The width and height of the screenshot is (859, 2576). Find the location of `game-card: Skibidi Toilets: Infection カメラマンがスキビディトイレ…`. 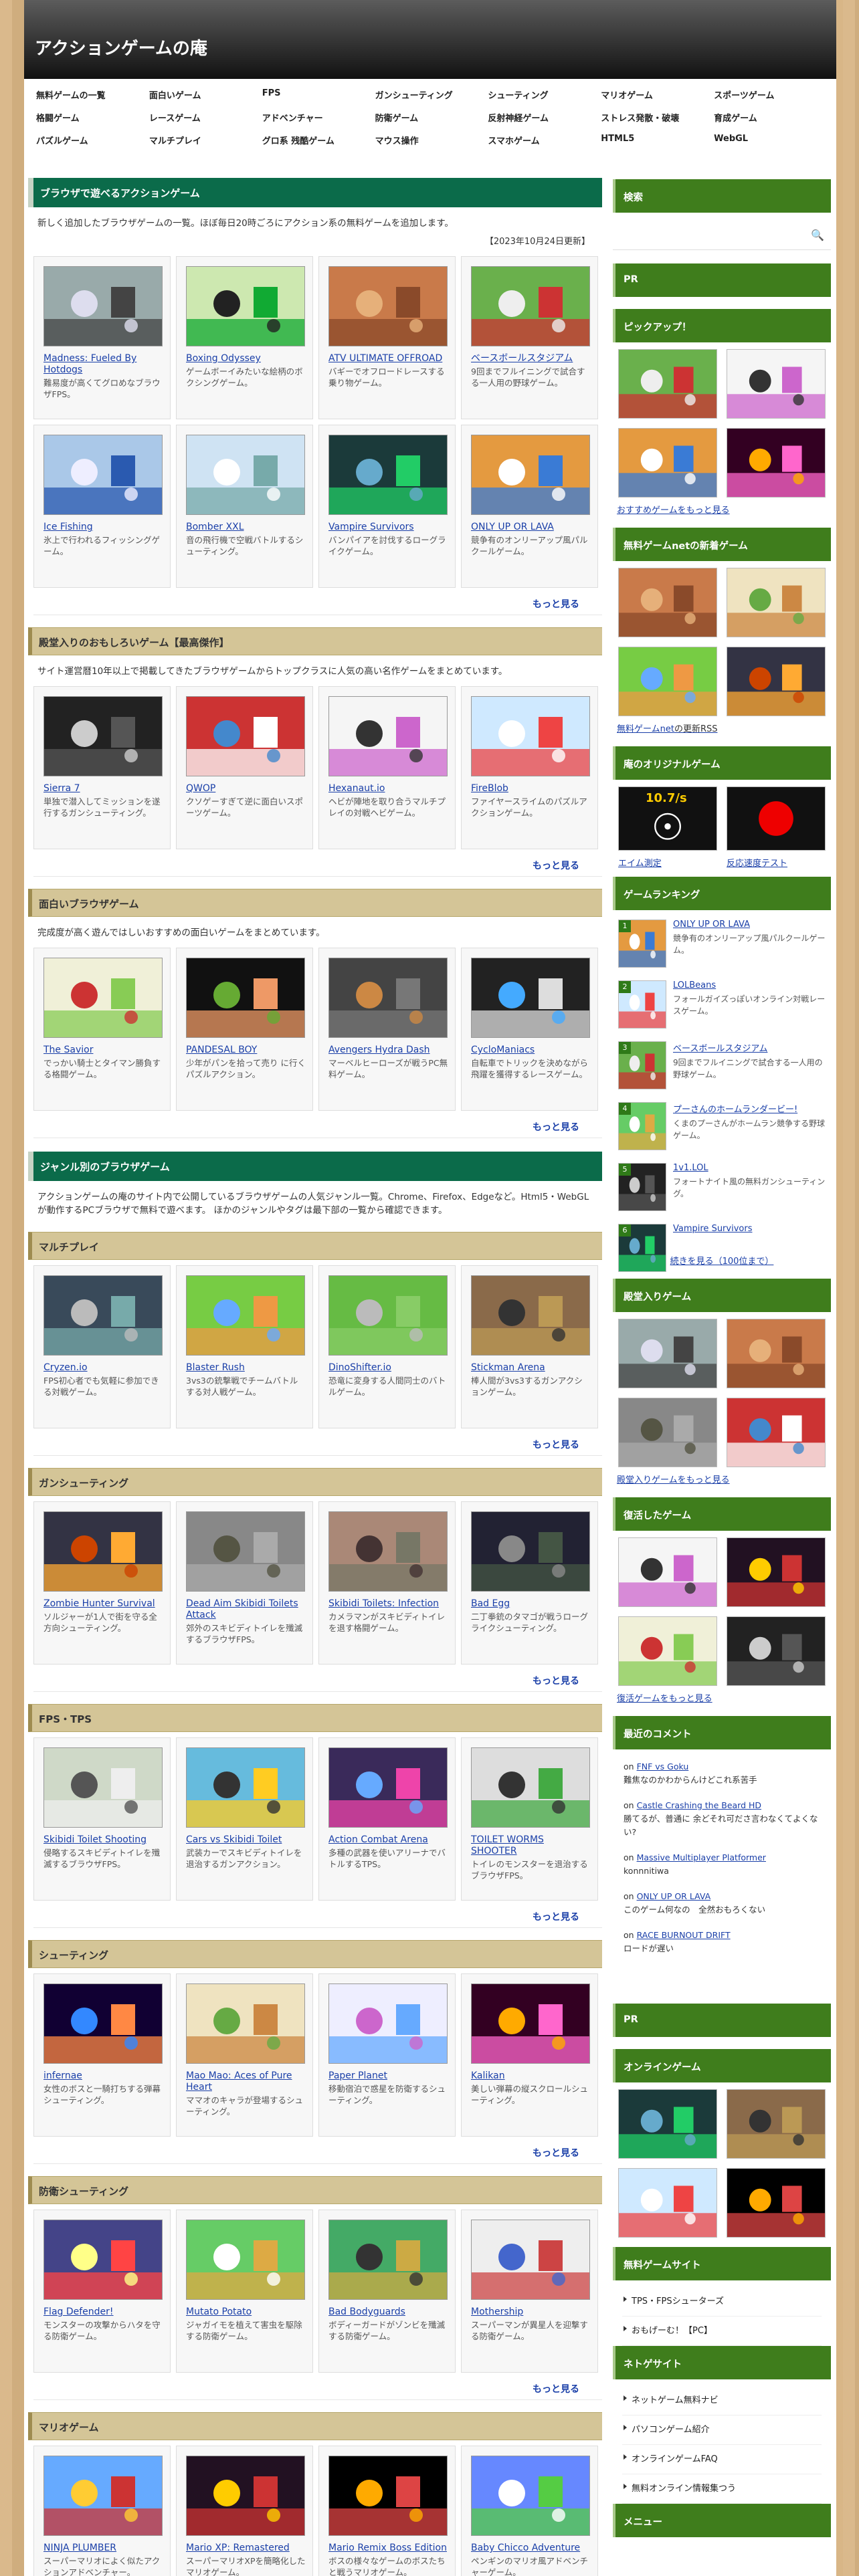

game-card: Skibidi Toilets: Infection カメラマンがスキビディトイレ… is located at coordinates (387, 1583).